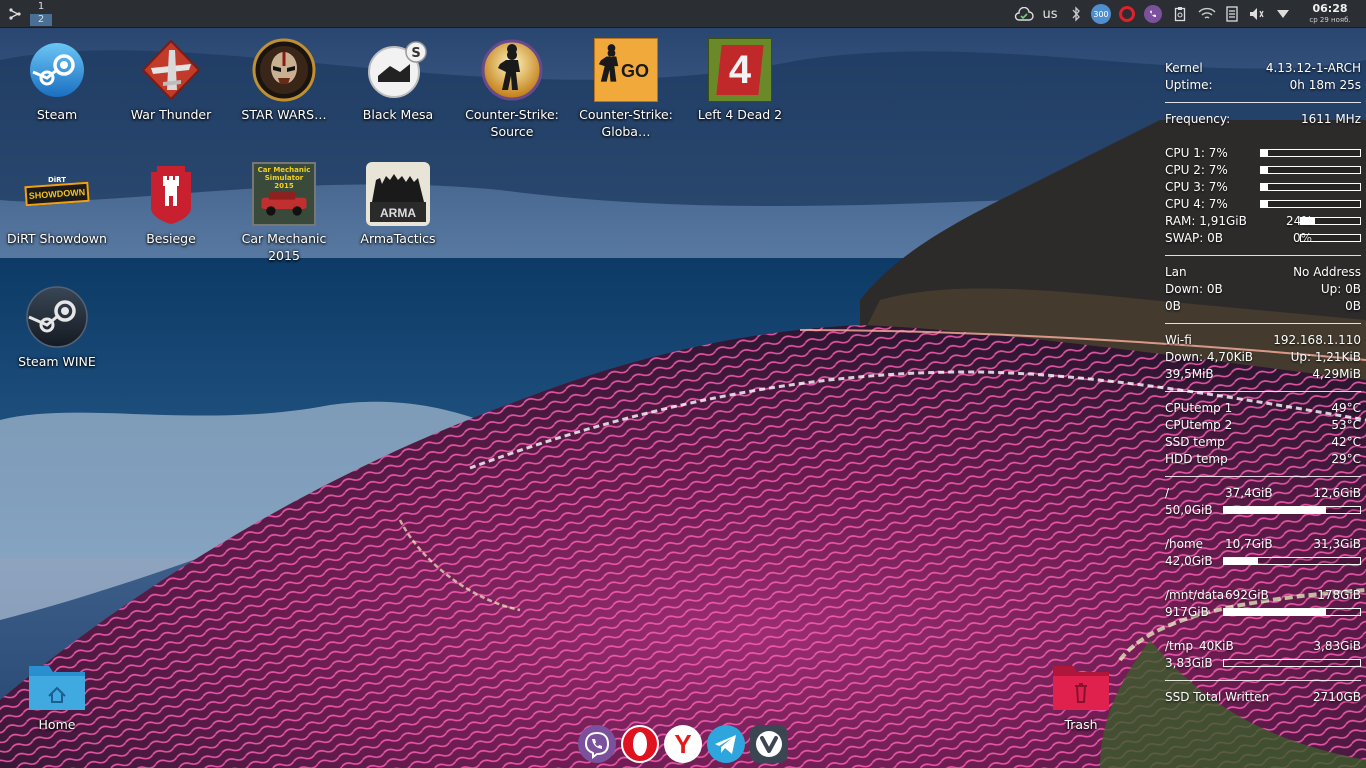 The height and width of the screenshot is (768, 1366). Describe the element at coordinates (1179, 646) in the screenshot. I see `disk-mount: /tmp` at that location.